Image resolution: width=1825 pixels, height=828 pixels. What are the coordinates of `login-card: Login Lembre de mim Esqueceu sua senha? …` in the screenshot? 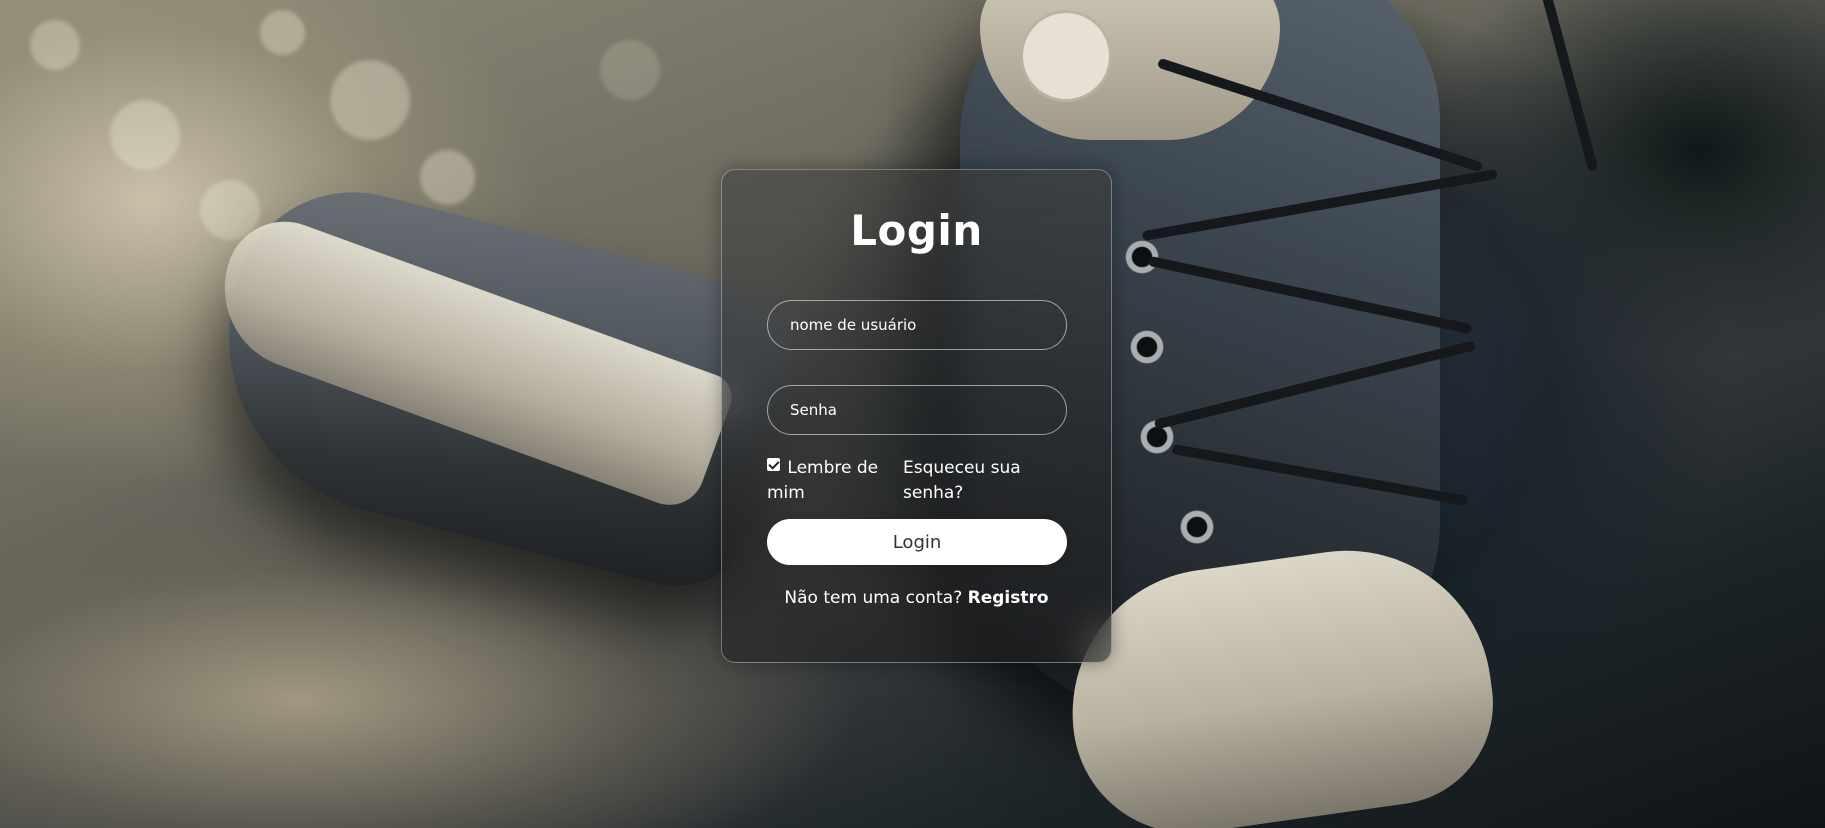 It's located at (916, 416).